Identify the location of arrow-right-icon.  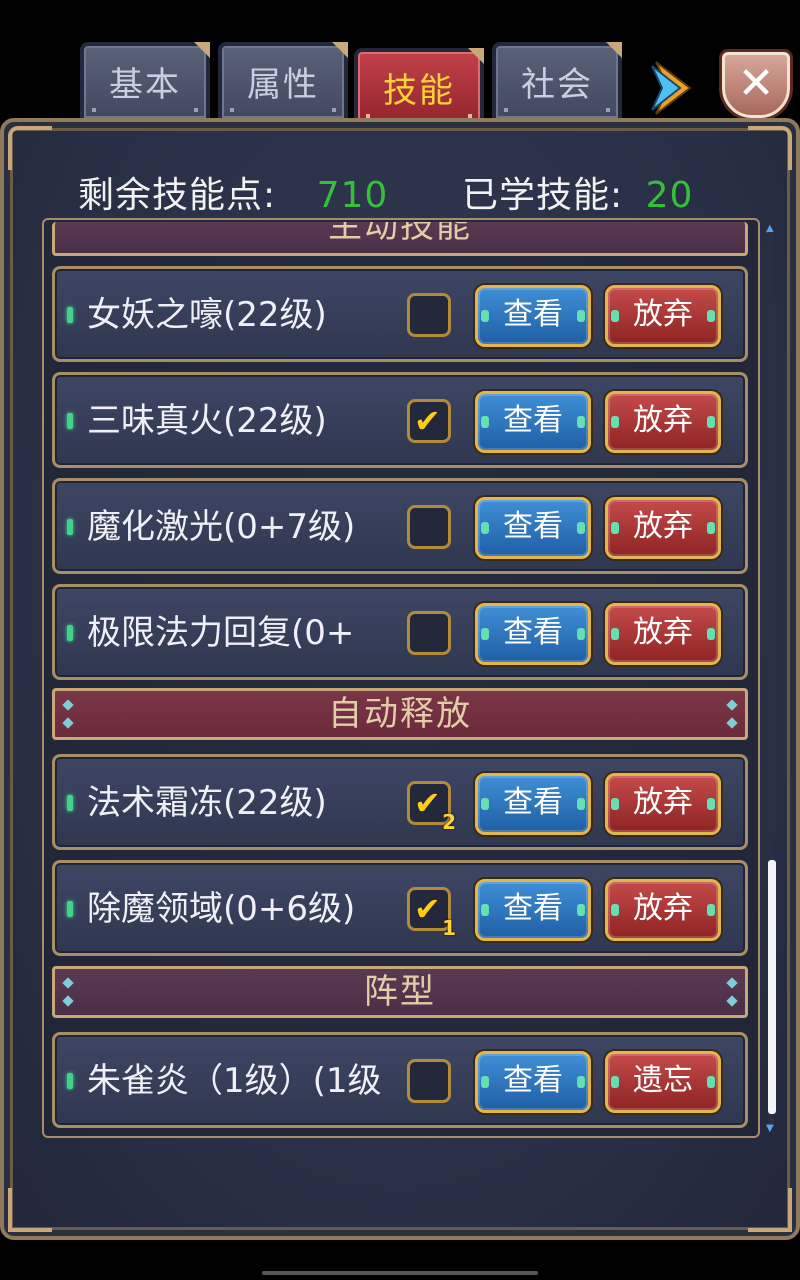
(671, 88).